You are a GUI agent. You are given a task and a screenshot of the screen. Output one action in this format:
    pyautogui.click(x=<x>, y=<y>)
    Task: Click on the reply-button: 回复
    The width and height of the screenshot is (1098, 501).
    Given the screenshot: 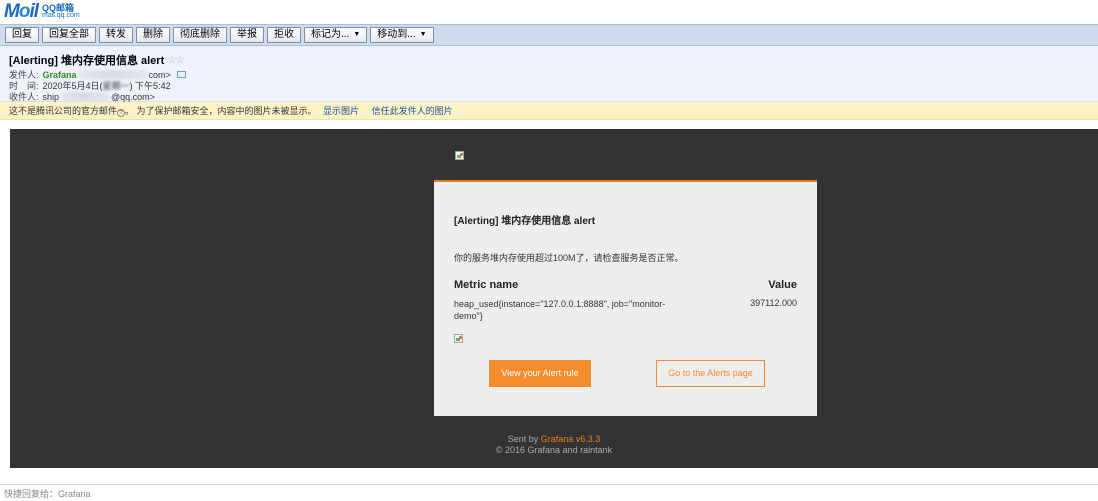 What is the action you would take?
    pyautogui.click(x=22, y=35)
    